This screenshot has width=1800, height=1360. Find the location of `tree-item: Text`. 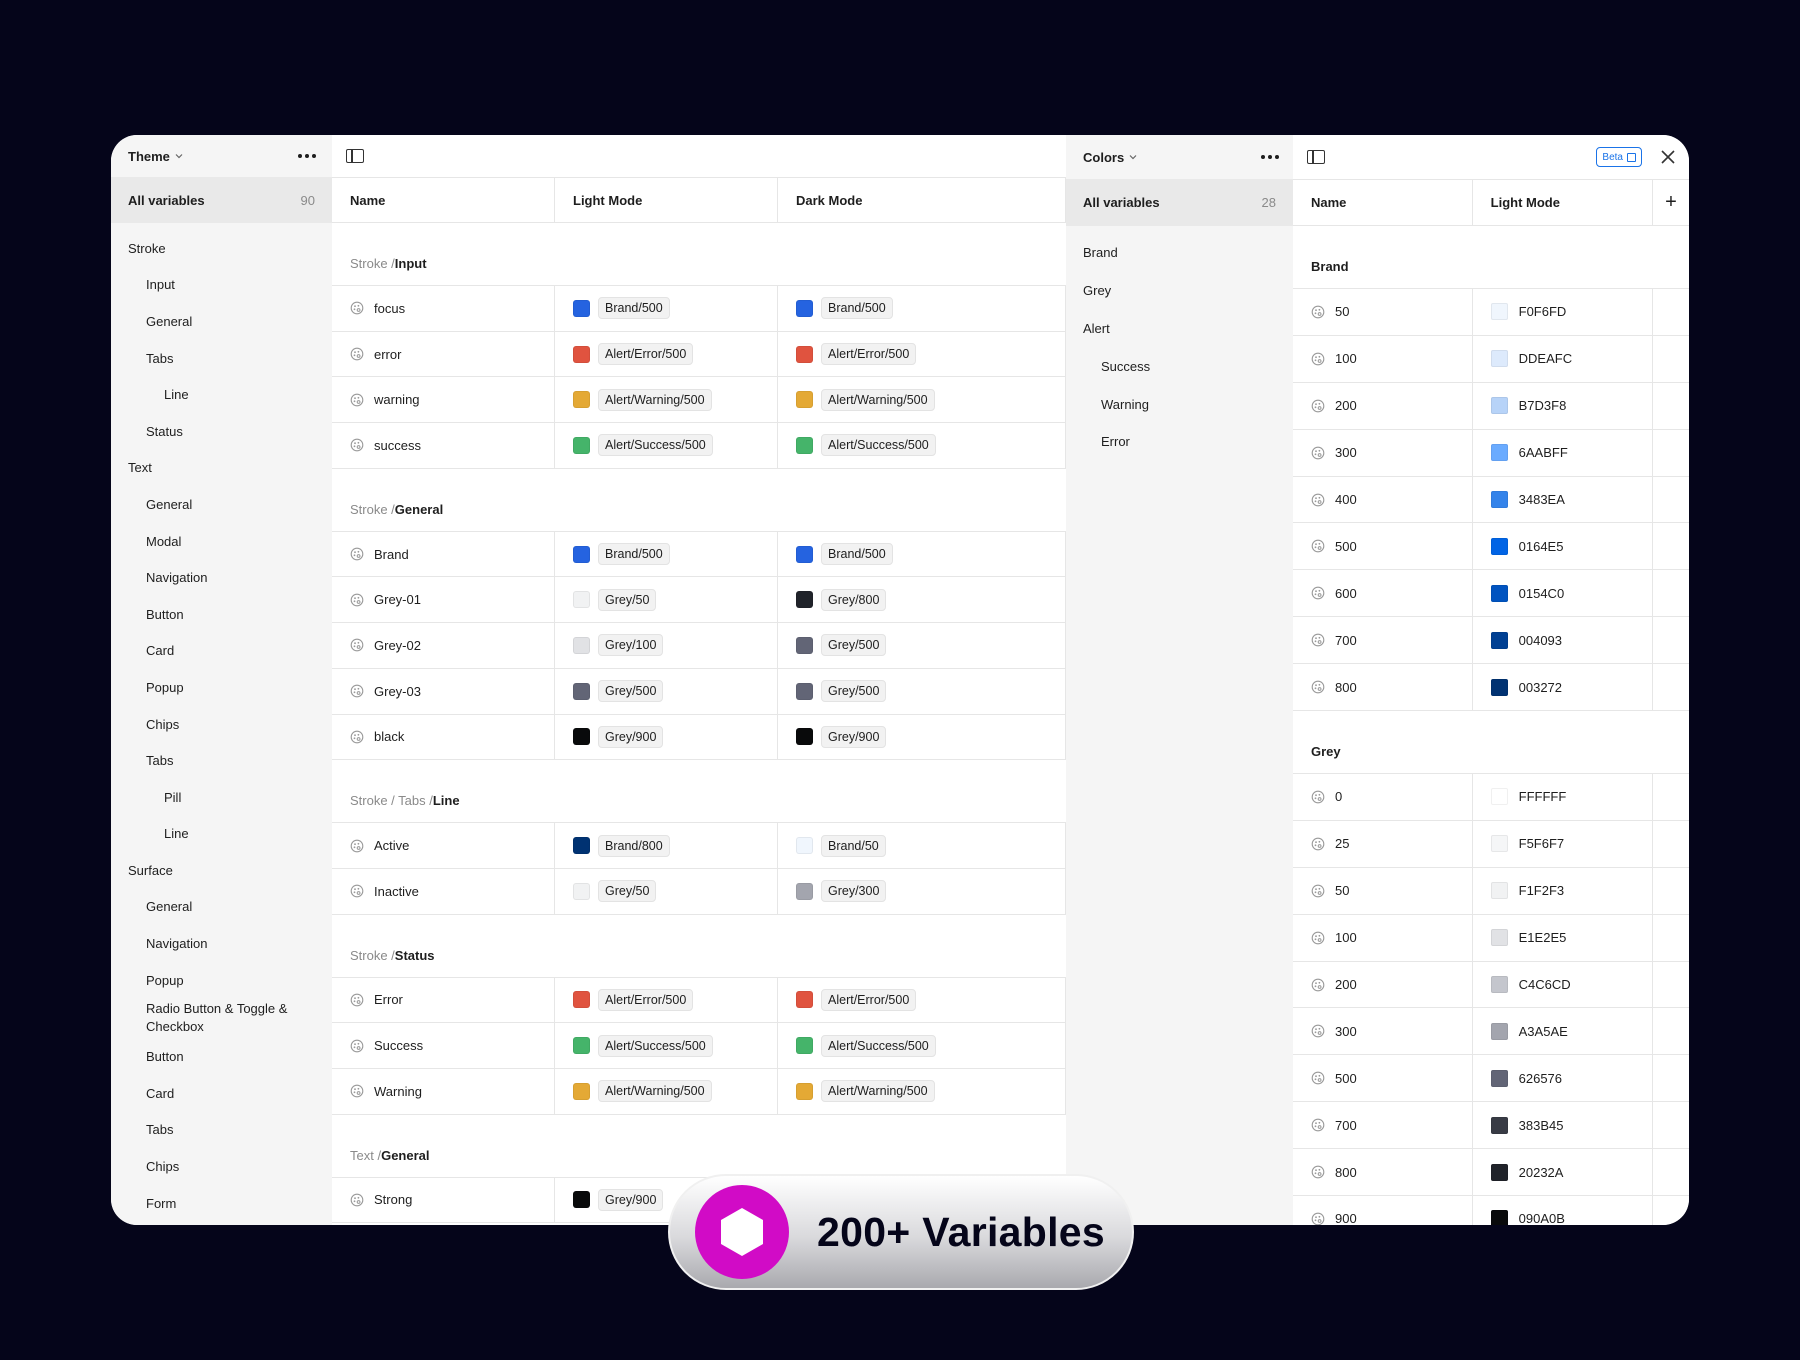

tree-item: Text is located at coordinates (221, 468).